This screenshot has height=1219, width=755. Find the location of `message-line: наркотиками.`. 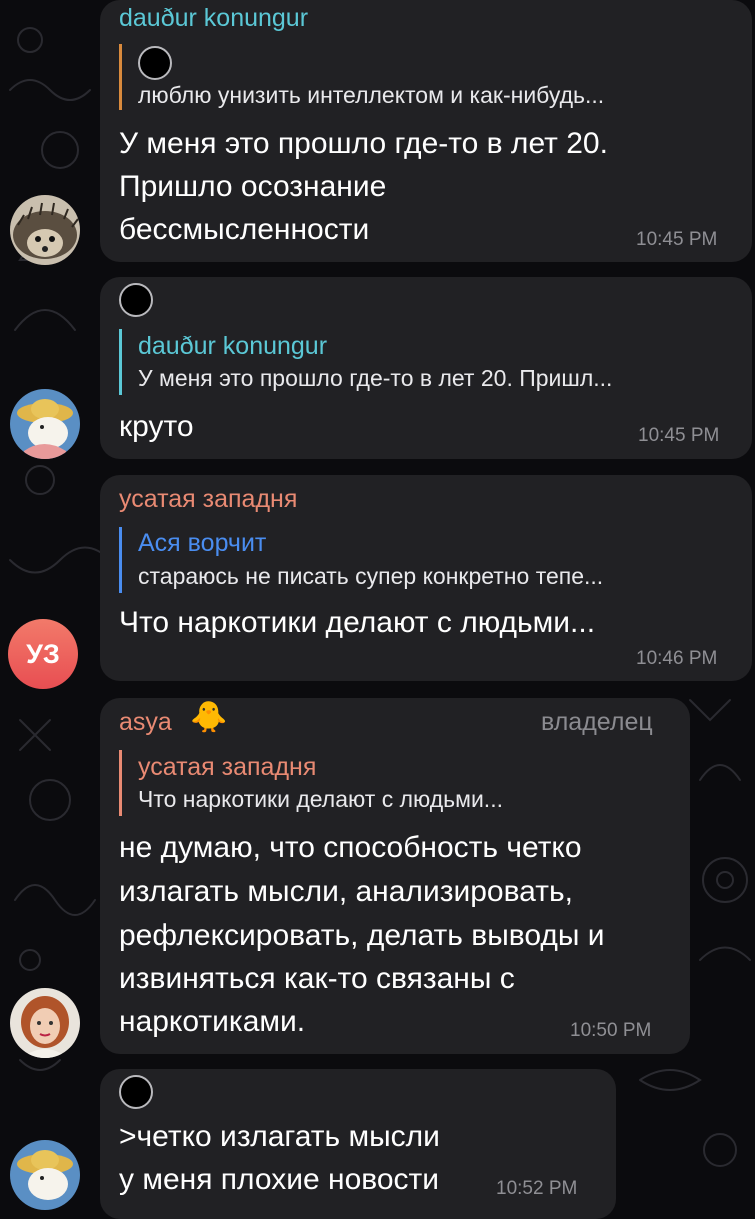

message-line: наркотиками. is located at coordinates (212, 1021).